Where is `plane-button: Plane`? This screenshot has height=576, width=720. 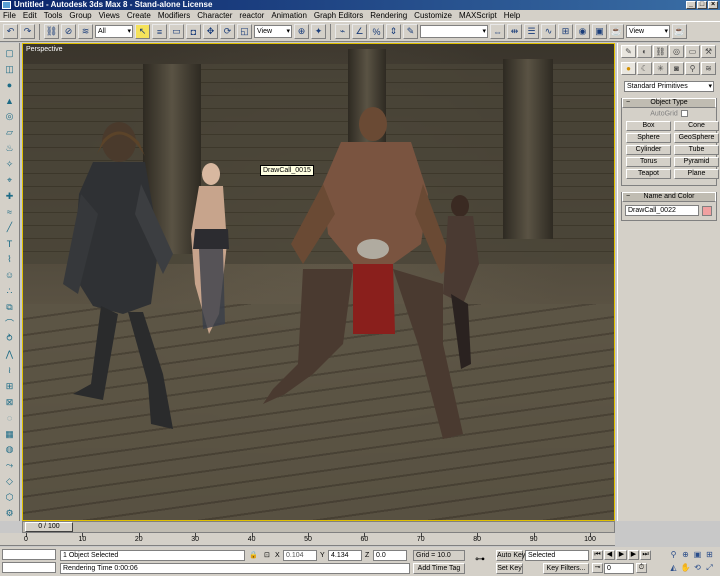 plane-button: Plane is located at coordinates (696, 174).